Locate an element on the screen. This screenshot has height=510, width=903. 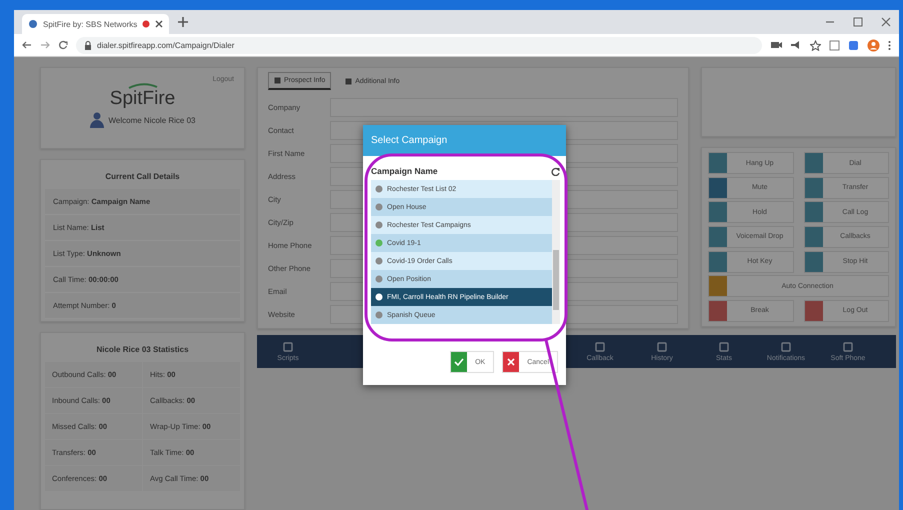
card-title: Current Call Details is located at coordinates (142, 177).